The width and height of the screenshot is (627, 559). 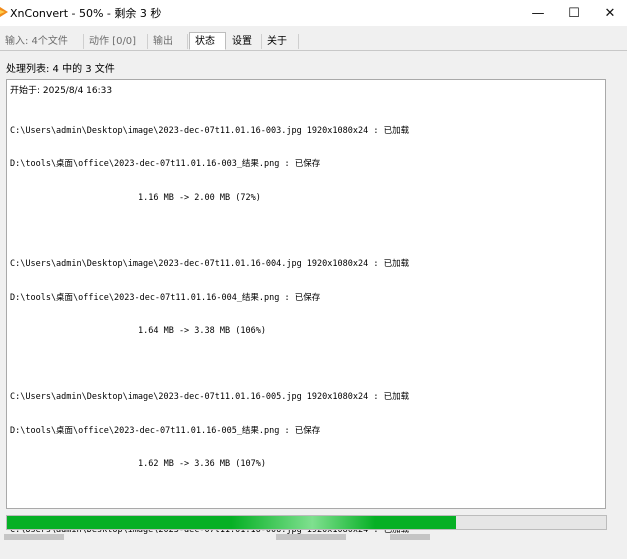 I want to click on tab-bar: 输入: 4个文件 动作 [0/0] 输出 状态 设置 关于, so click(x=313, y=41).